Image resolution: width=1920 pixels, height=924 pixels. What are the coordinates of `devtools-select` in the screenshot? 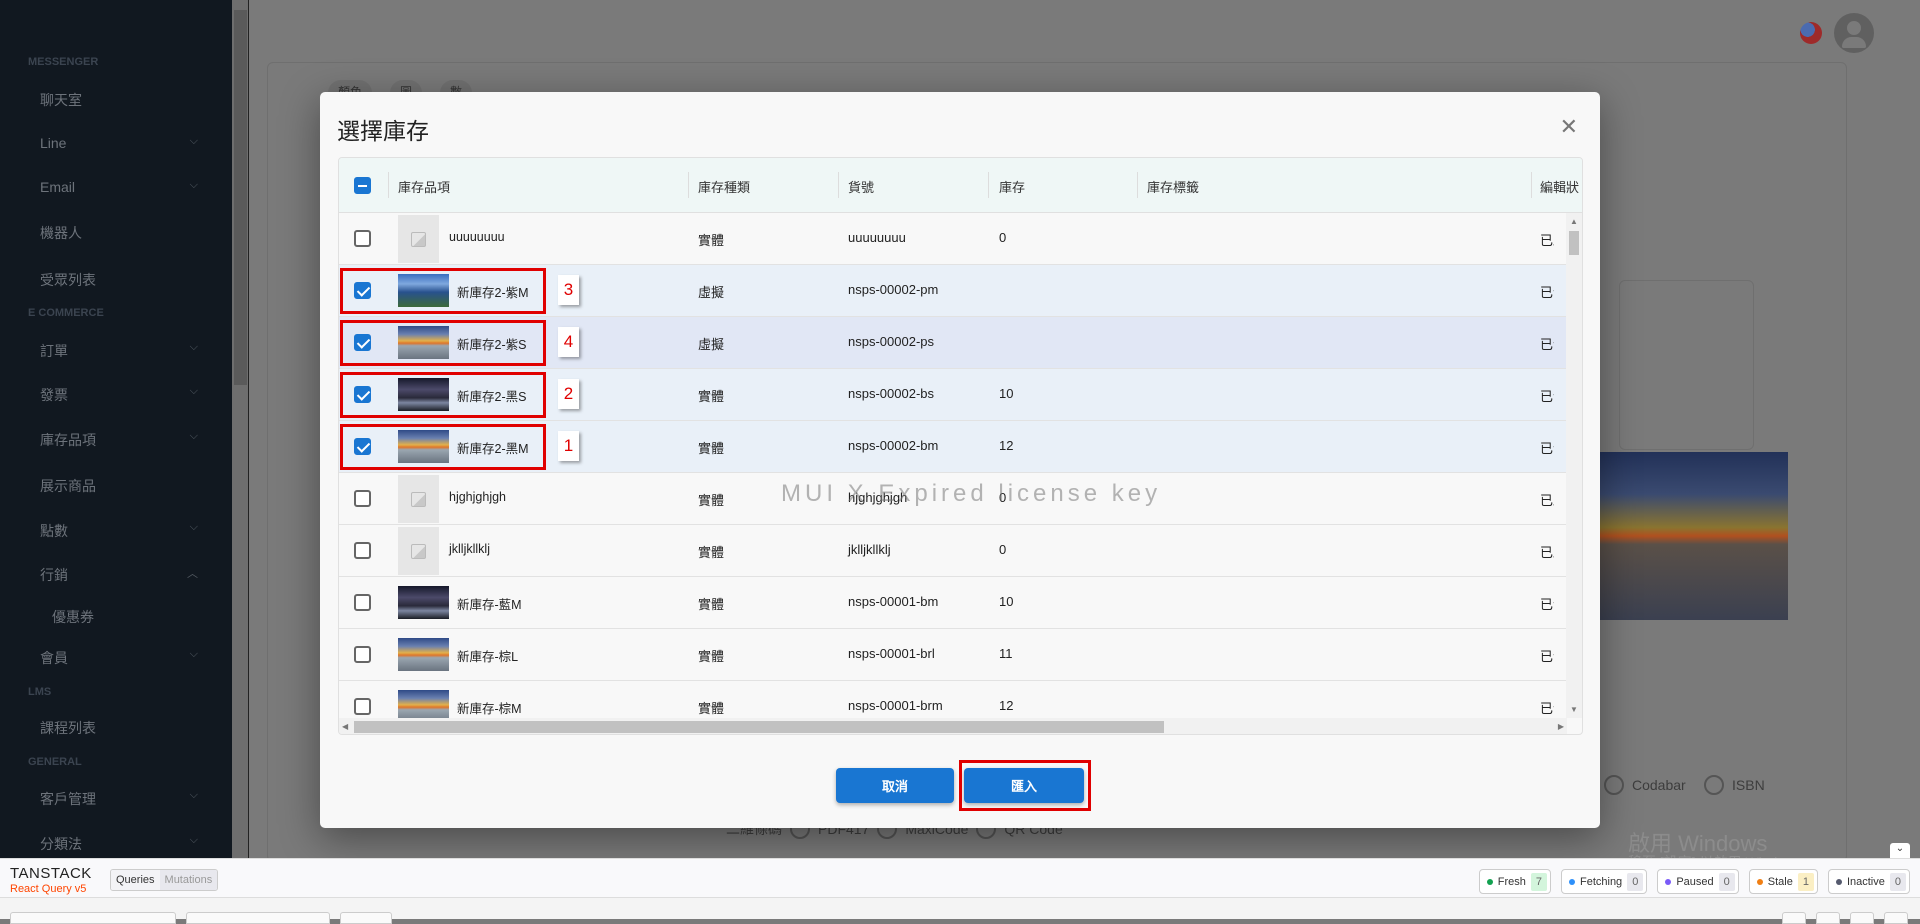 It's located at (258, 918).